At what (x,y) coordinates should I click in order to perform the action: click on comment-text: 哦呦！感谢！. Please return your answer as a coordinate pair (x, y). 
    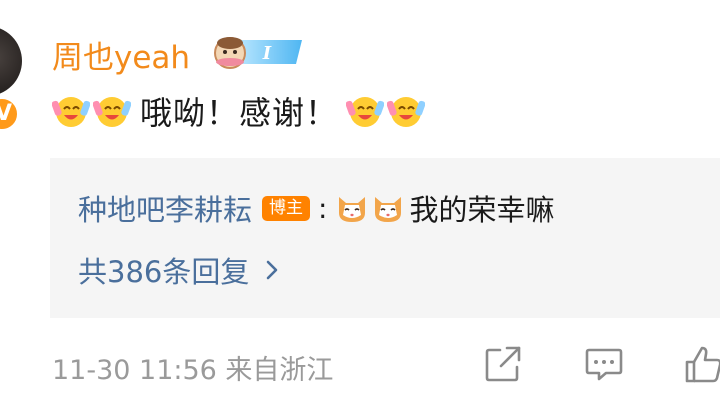
    Looking at the image, I should click on (239, 113).